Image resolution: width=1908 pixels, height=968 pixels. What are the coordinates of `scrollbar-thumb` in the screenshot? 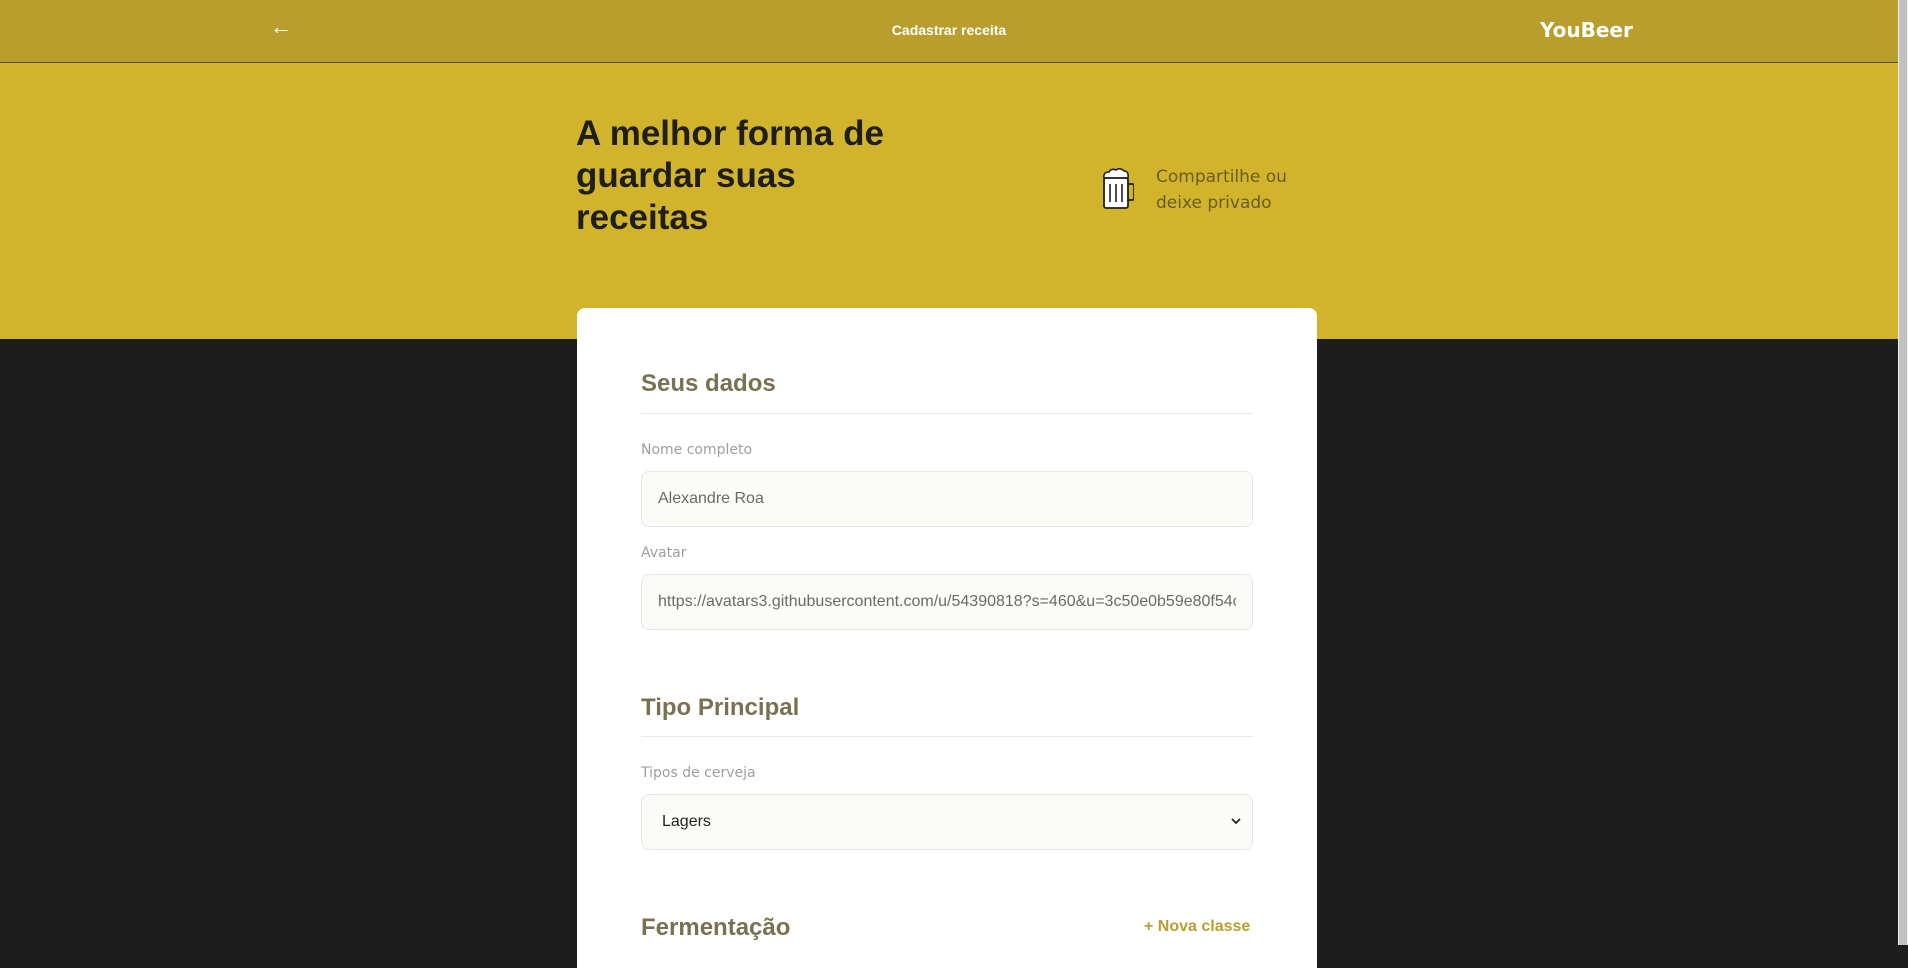 It's located at (1903, 472).